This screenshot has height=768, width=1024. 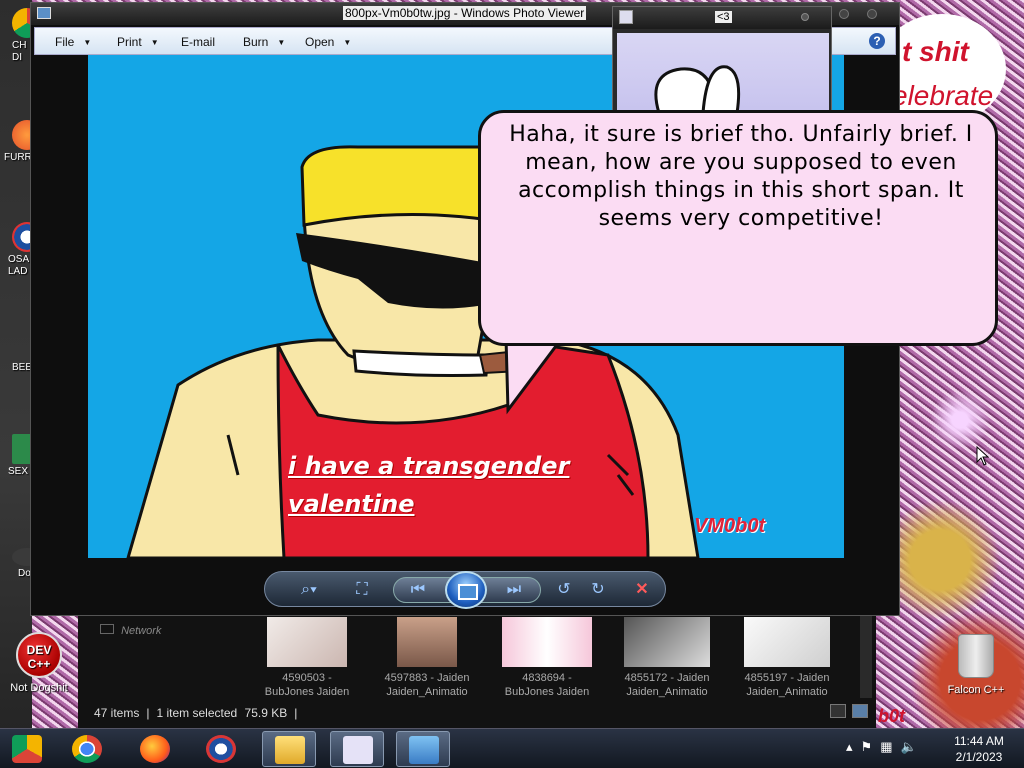 I want to click on caption-line-2: valentine, so click(x=351, y=504).